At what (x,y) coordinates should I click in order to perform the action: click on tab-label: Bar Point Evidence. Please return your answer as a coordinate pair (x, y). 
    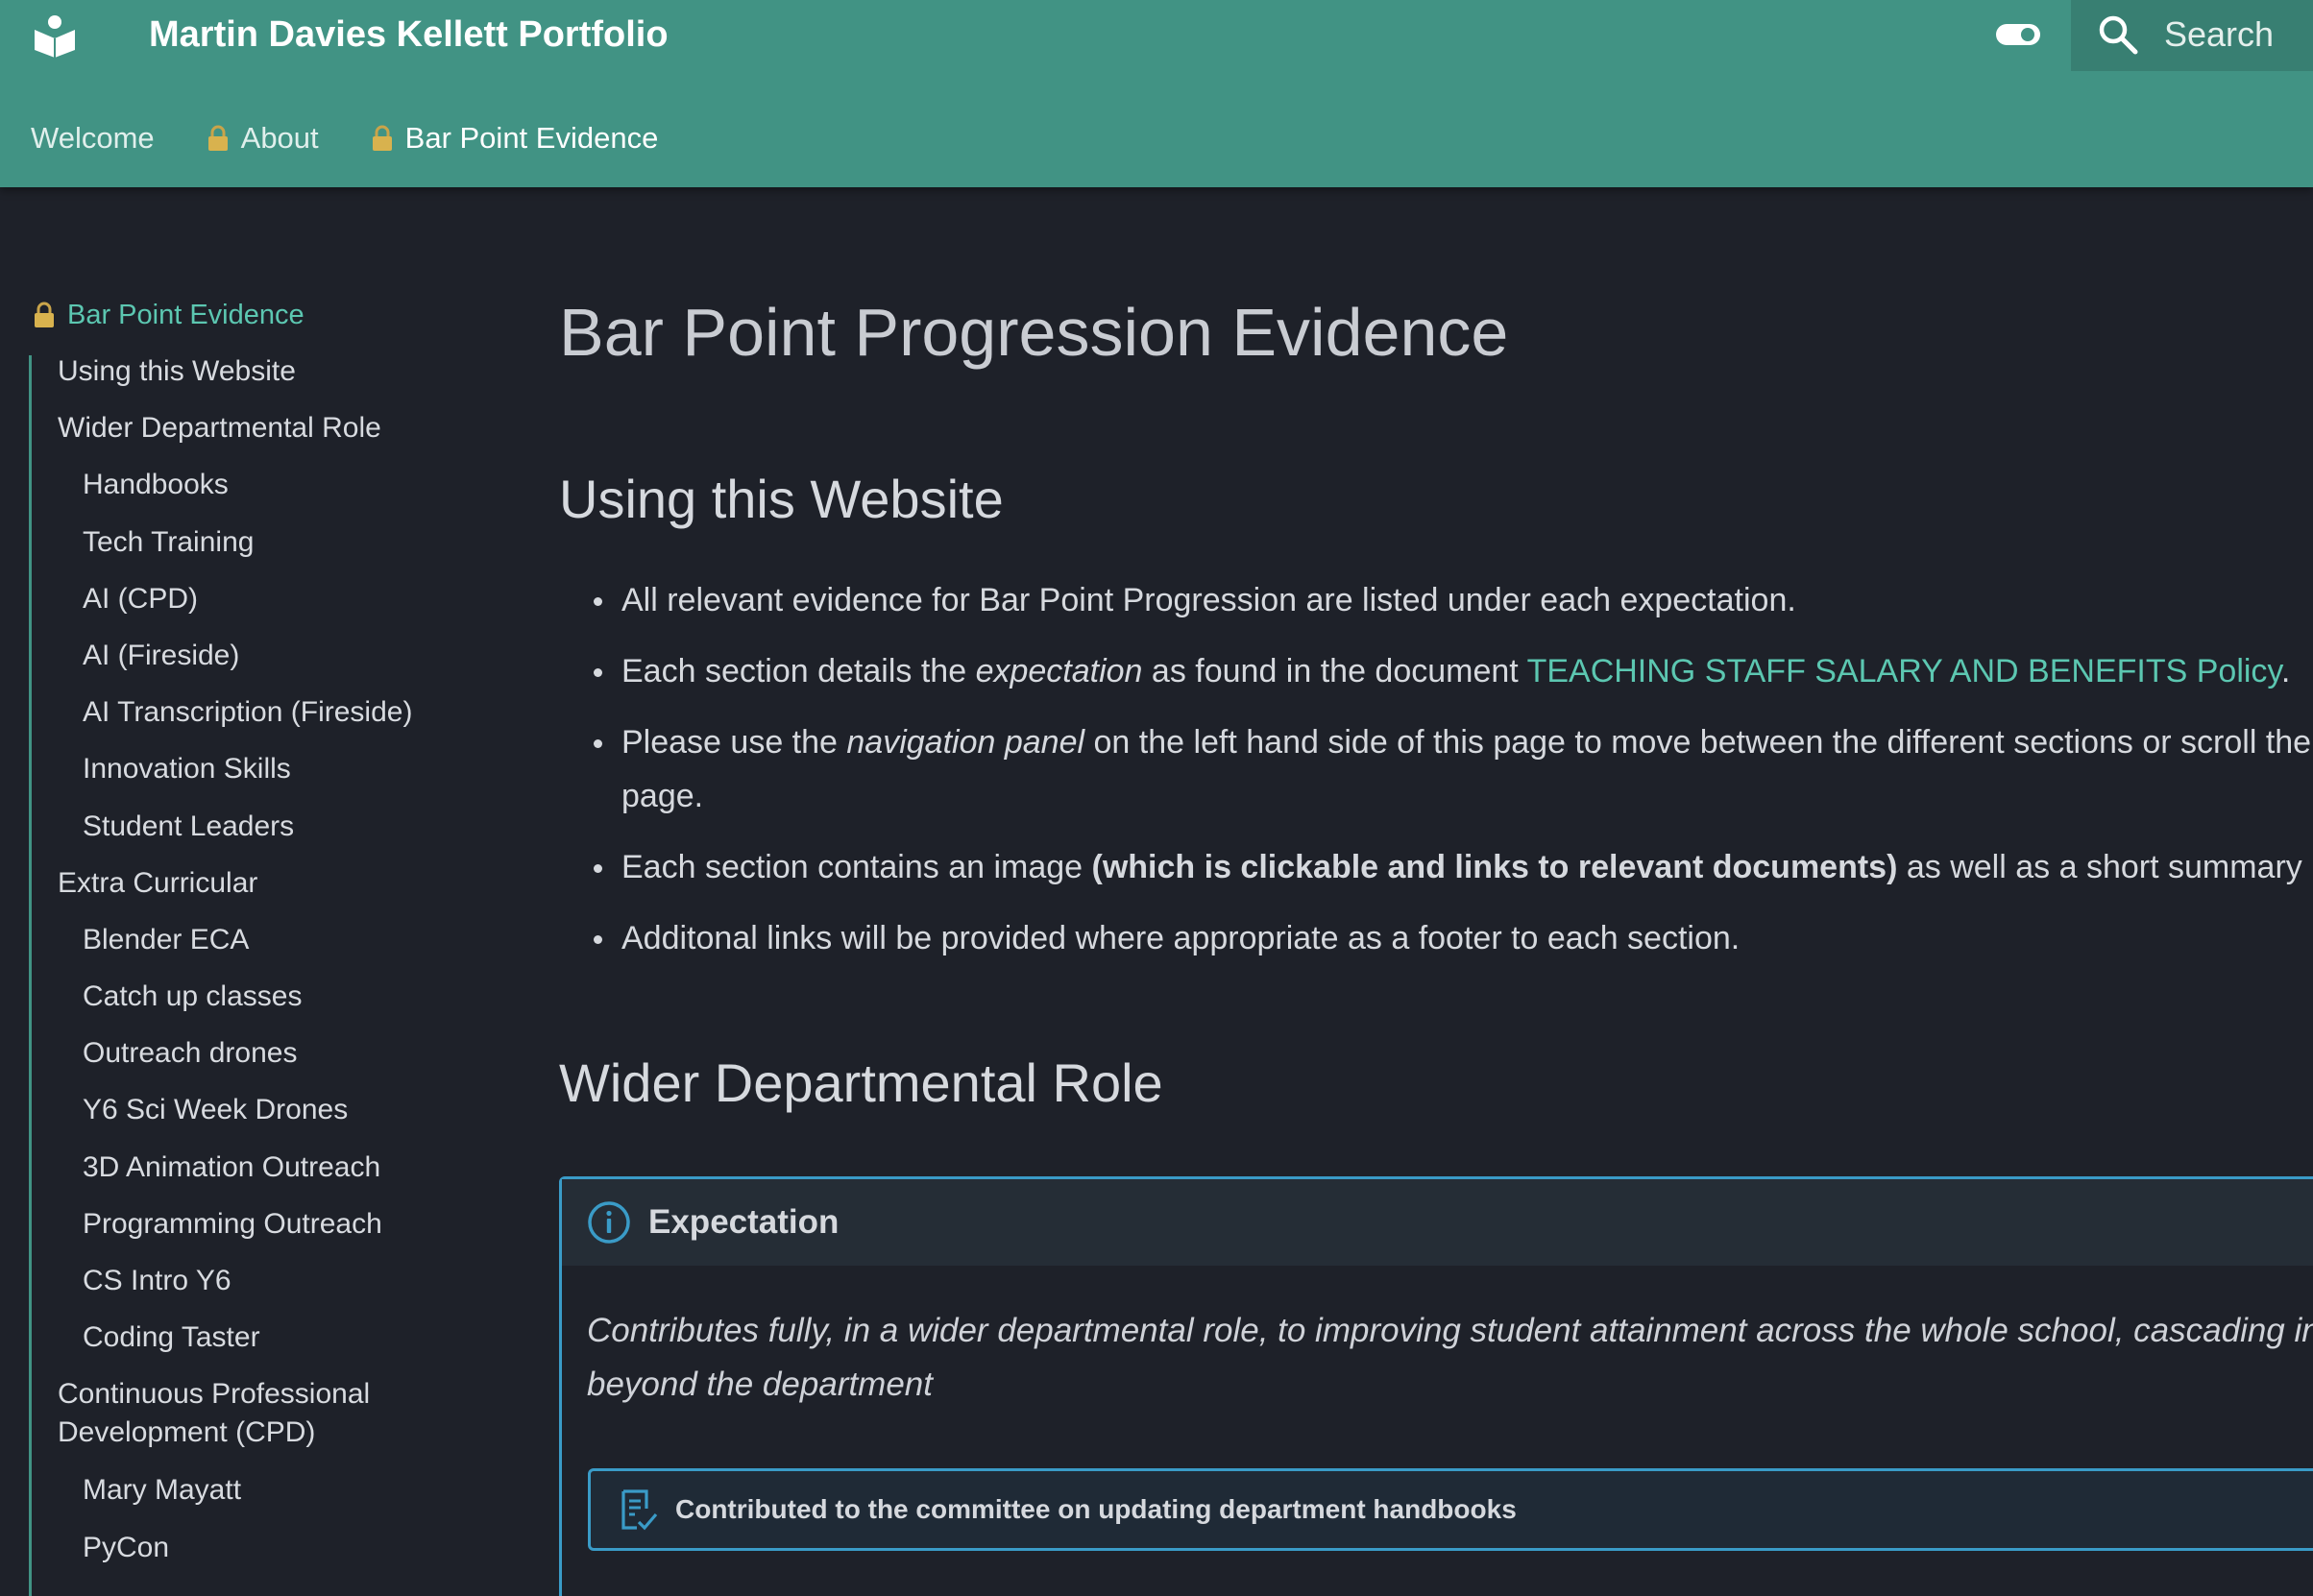
    Looking at the image, I should click on (531, 138).